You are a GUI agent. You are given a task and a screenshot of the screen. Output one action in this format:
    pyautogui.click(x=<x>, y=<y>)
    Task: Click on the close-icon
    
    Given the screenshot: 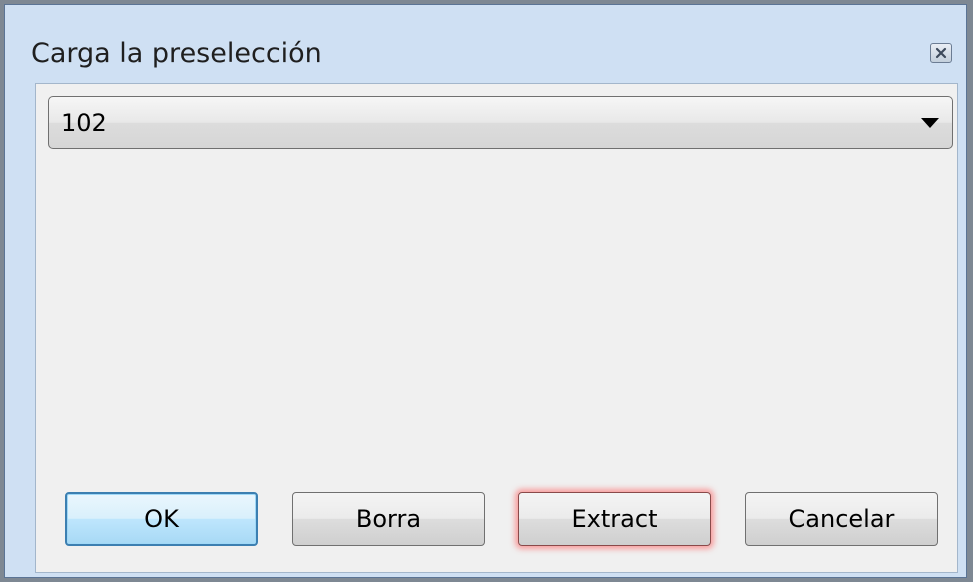 What is the action you would take?
    pyautogui.click(x=941, y=53)
    